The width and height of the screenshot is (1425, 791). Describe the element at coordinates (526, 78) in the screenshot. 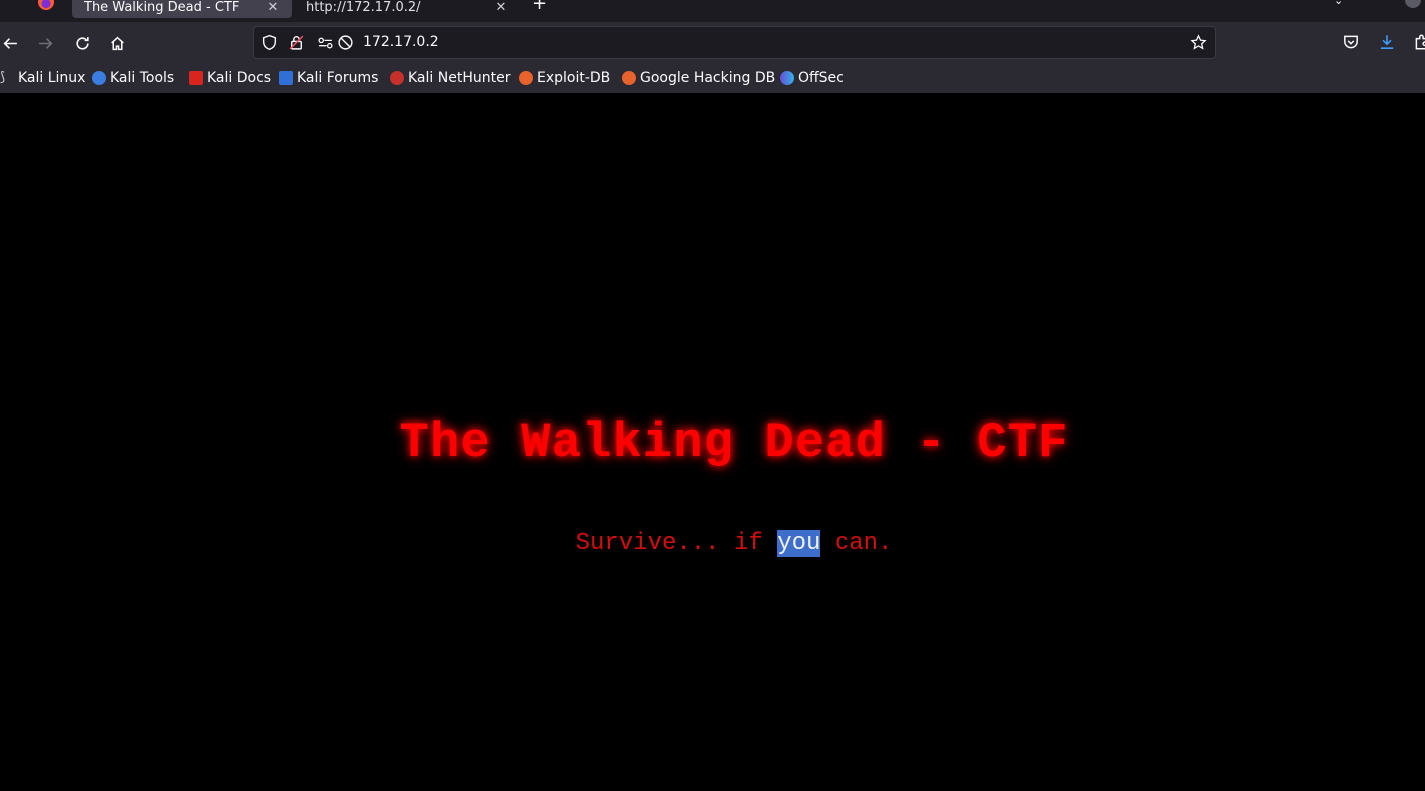

I see `exploit-db-icon` at that location.